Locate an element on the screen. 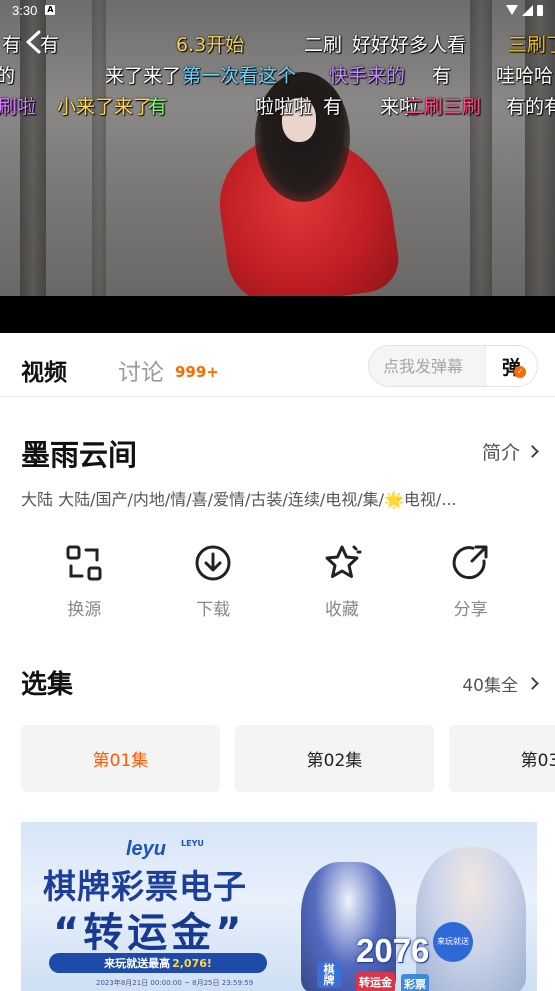 The height and width of the screenshot is (991, 555). all-episodes-button: 40集全 is located at coordinates (500, 683).